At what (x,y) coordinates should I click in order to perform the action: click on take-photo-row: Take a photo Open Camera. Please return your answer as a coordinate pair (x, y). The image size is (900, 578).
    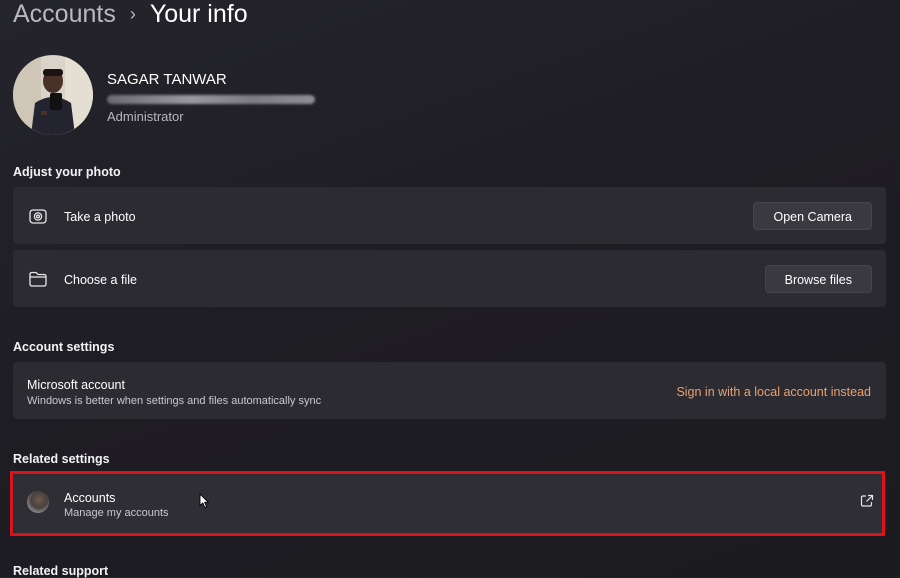
    Looking at the image, I should click on (449, 215).